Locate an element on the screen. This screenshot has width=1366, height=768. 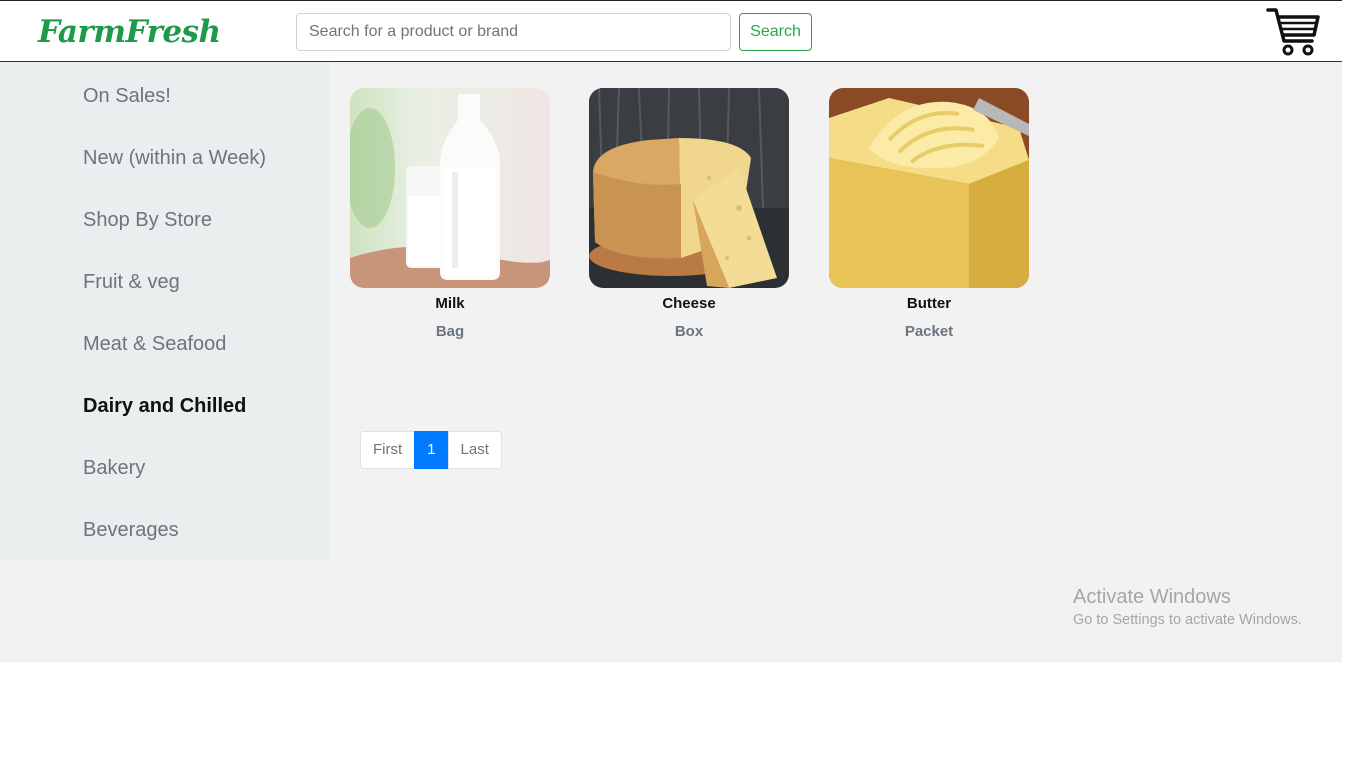
pagination: First 1 Last is located at coordinates (431, 450).